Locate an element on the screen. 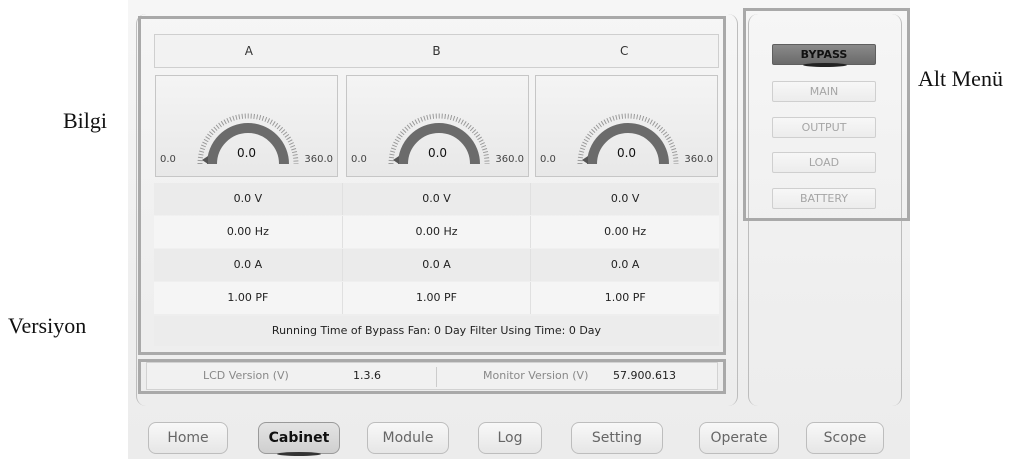  tab-home: Home is located at coordinates (188, 438).